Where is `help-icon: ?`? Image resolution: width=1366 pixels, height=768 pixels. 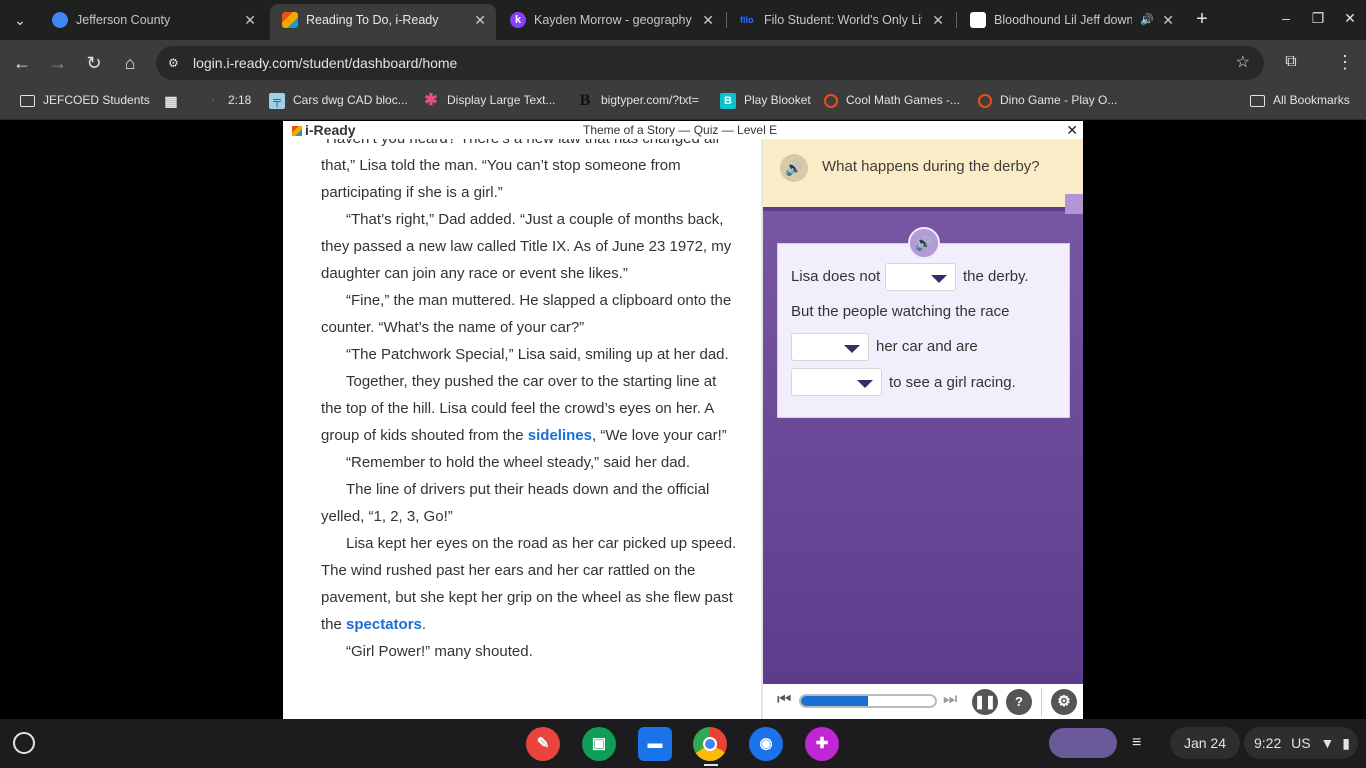 help-icon: ? is located at coordinates (1019, 702).